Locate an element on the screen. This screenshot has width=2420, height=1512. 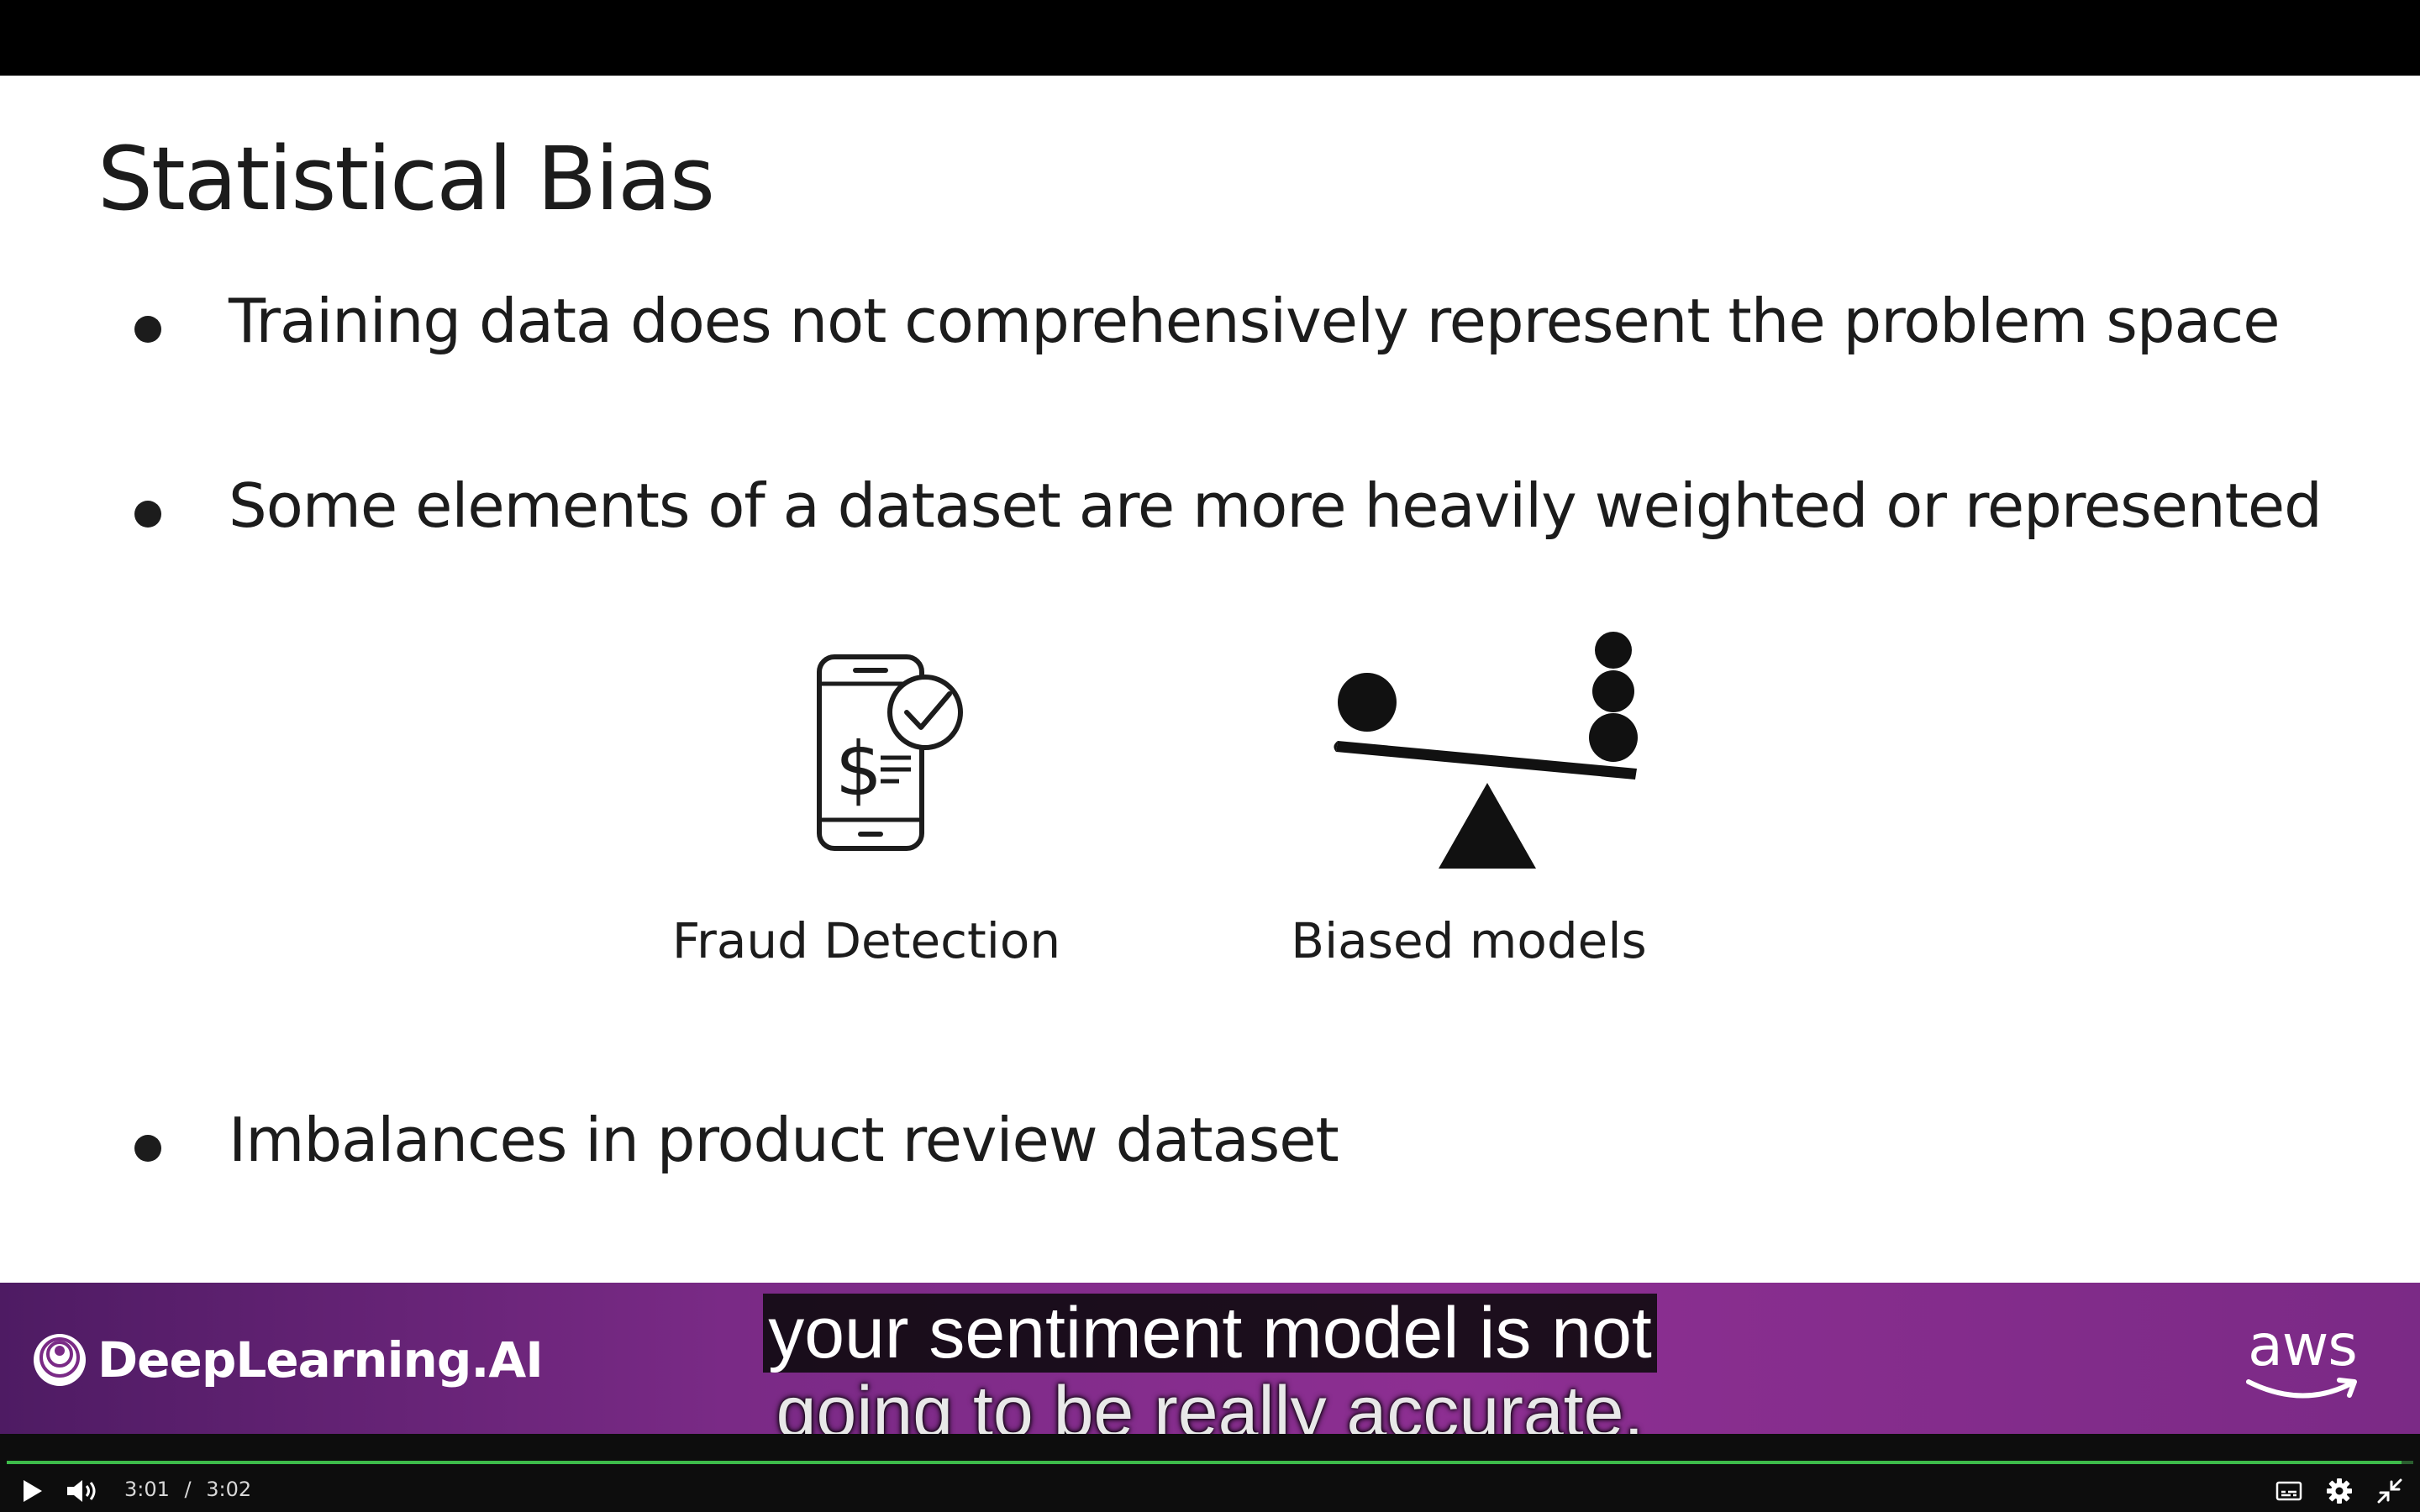
progress-bar-fill is located at coordinates (1204, 1462).